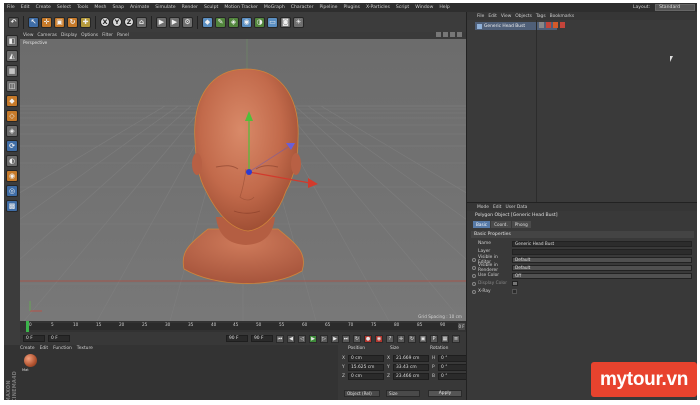 This screenshot has height=405, width=700. Describe the element at coordinates (59, 22) in the screenshot. I see `scale-tool-icon: ▣` at that location.